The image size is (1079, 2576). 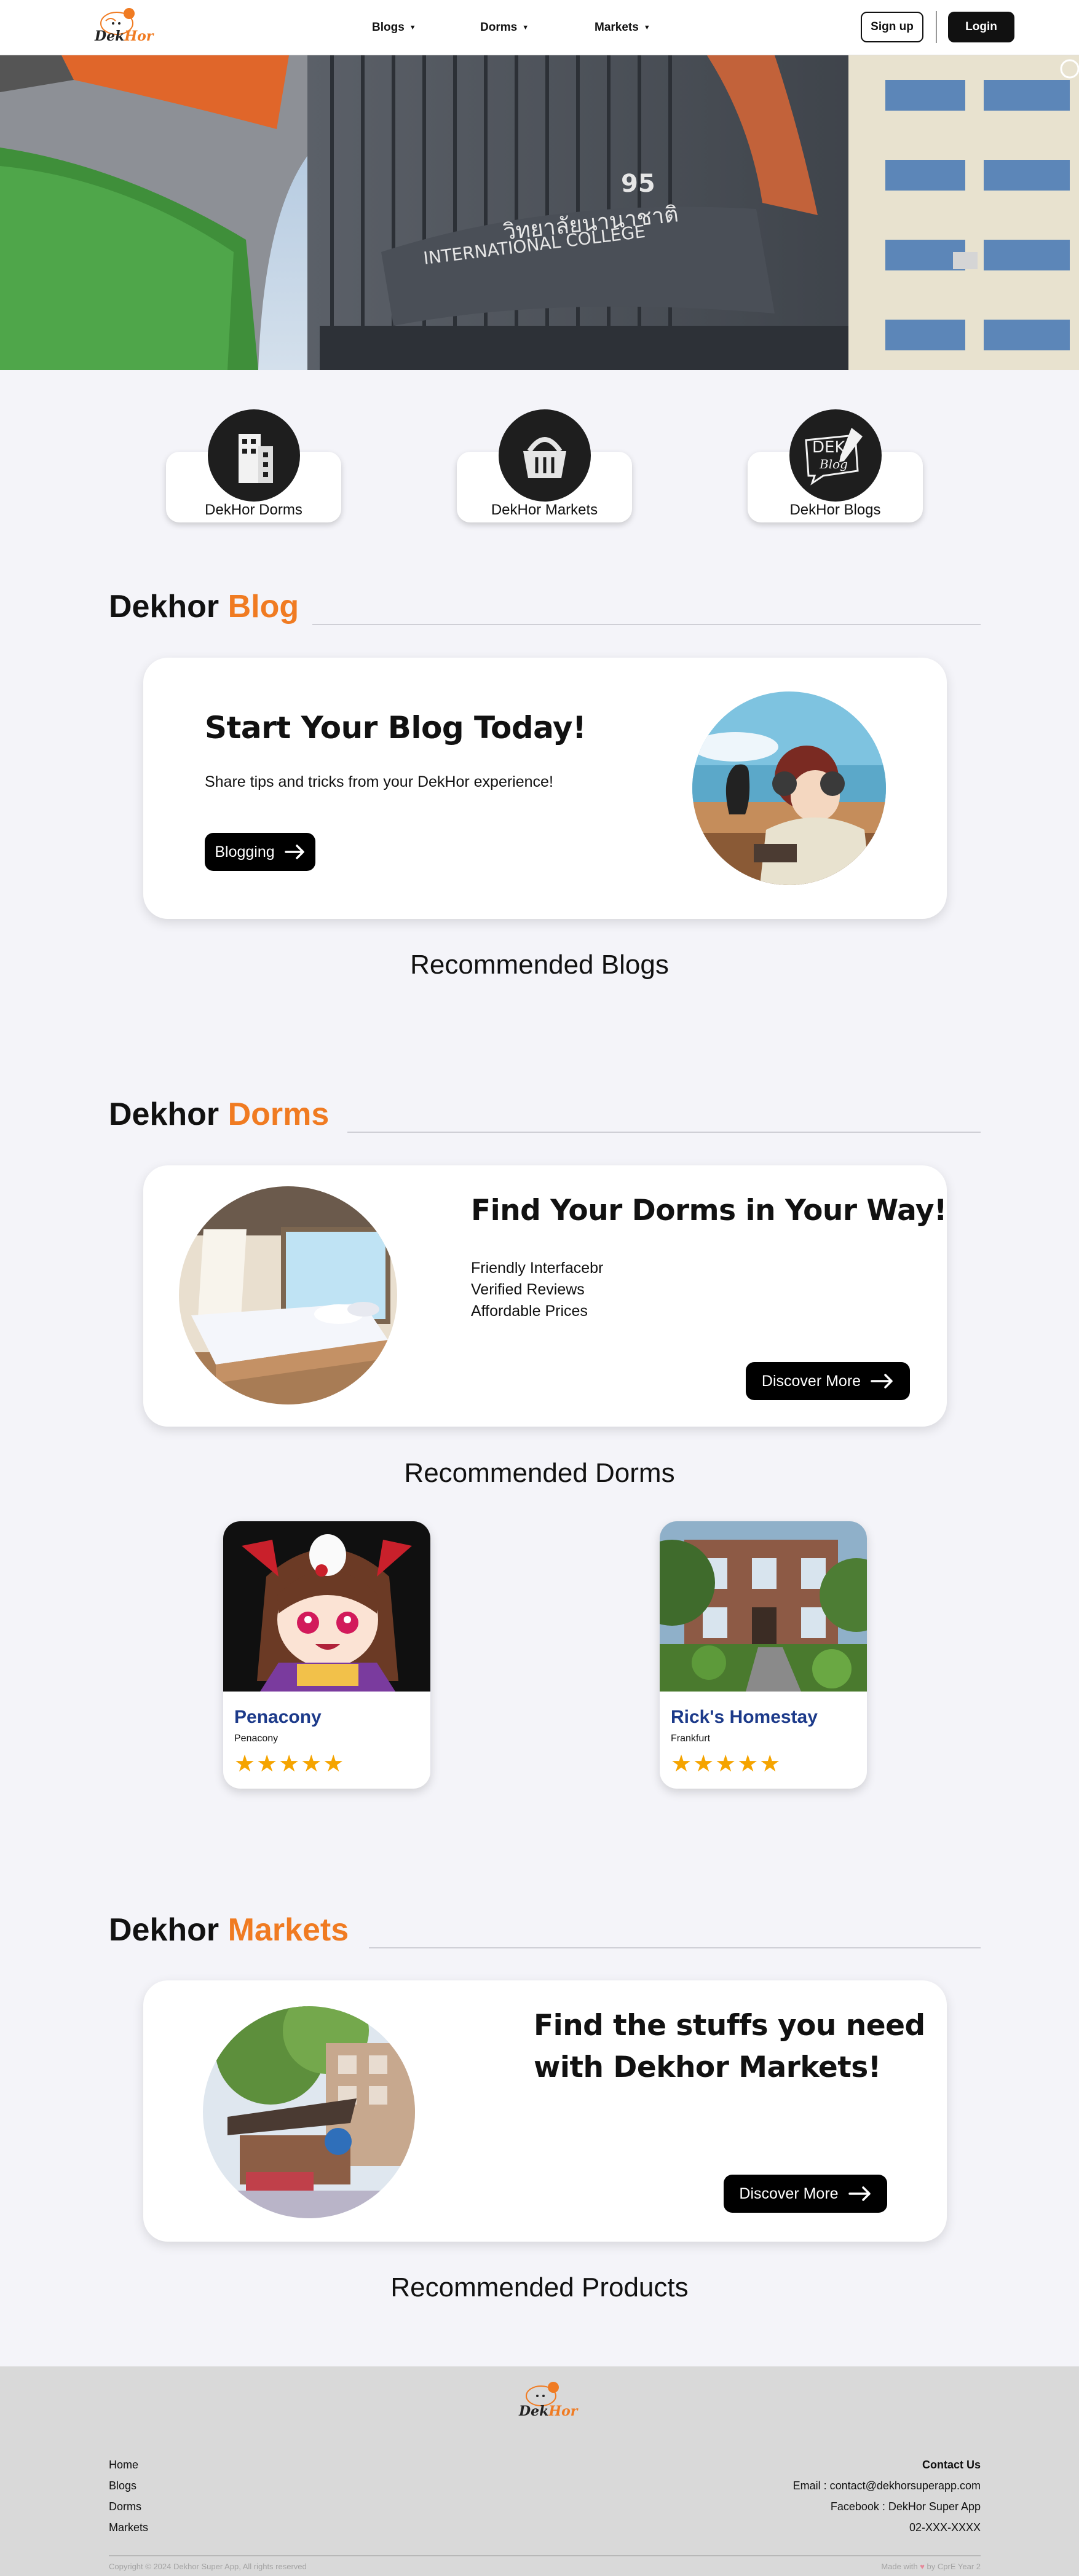 I want to click on dorms-discover-more-button: Discover More, so click(x=828, y=1381).